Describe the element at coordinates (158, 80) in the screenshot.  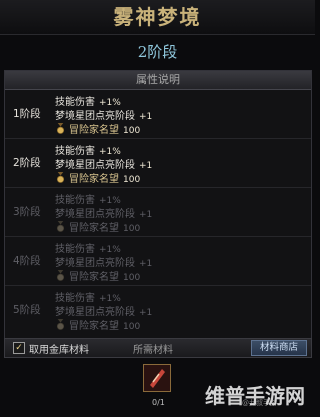
I see `panel-header: 属性说明` at that location.